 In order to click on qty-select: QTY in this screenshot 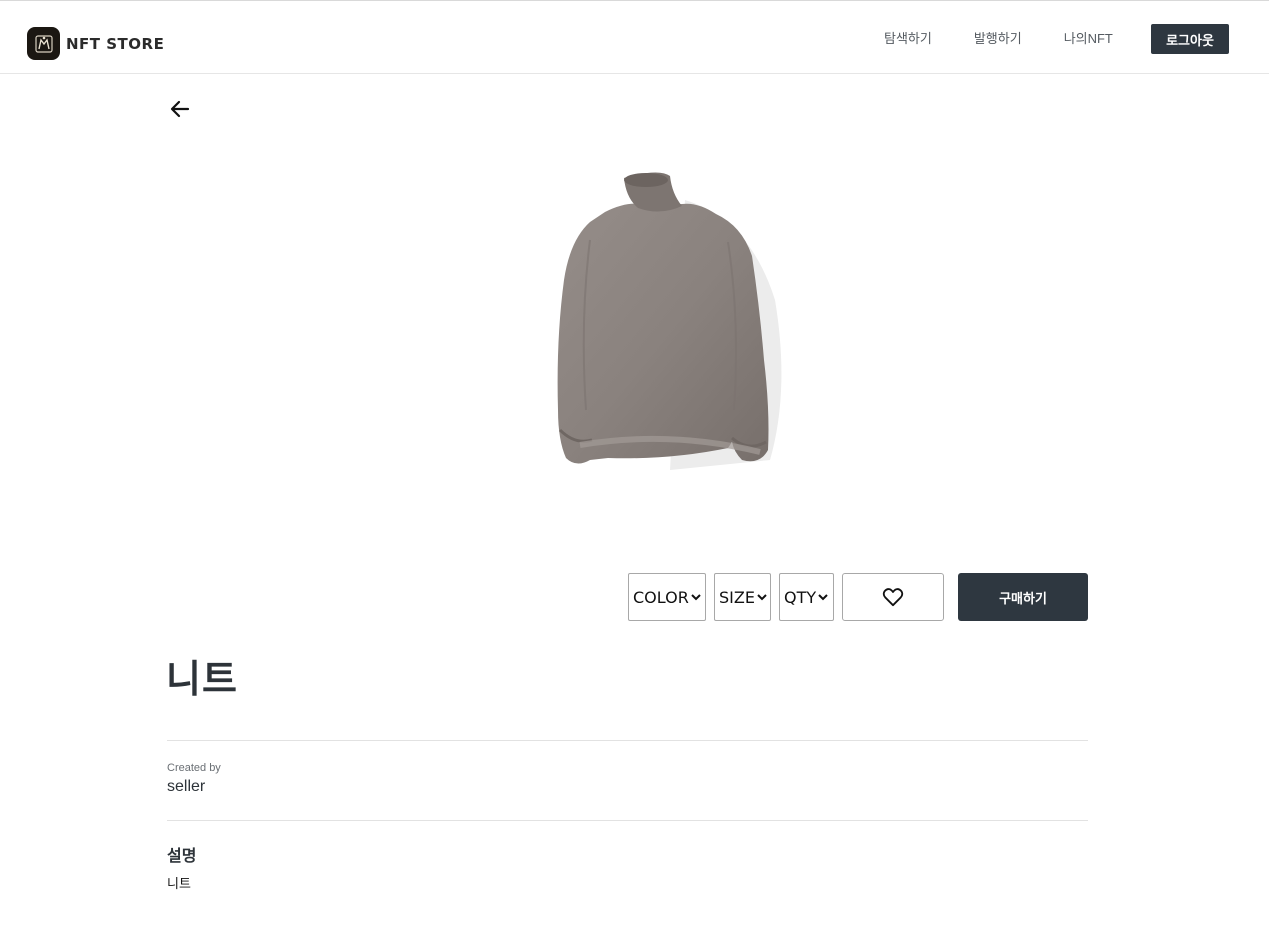, I will do `click(806, 597)`.